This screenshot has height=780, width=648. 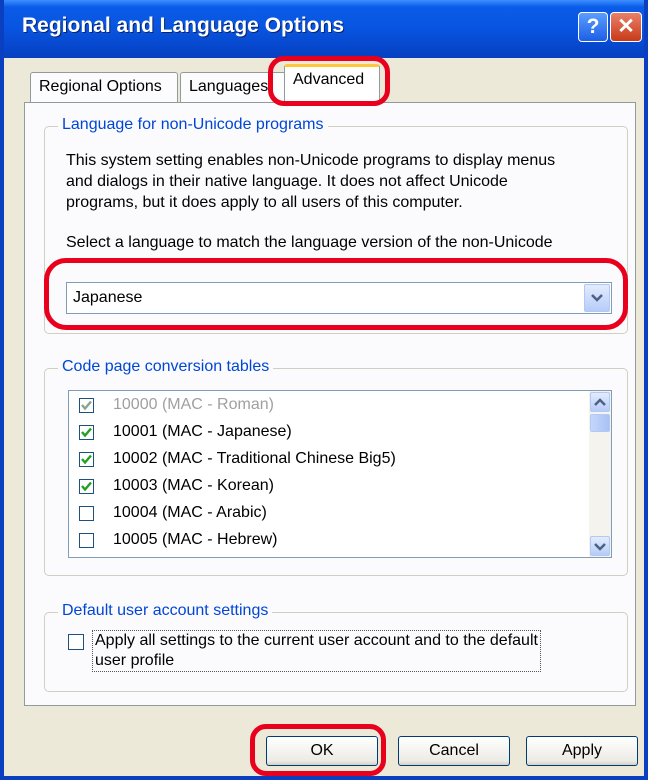 I want to click on tab-advanced: Advanced, so click(x=332, y=83).